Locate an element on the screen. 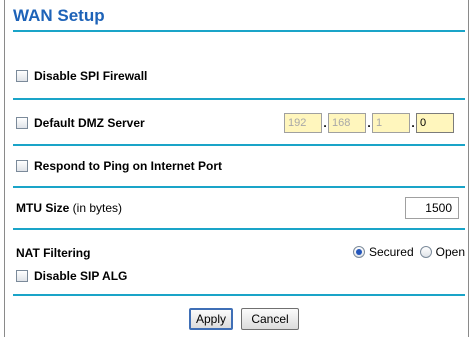 The width and height of the screenshot is (475, 337). nat-secured-radio is located at coordinates (358, 252).